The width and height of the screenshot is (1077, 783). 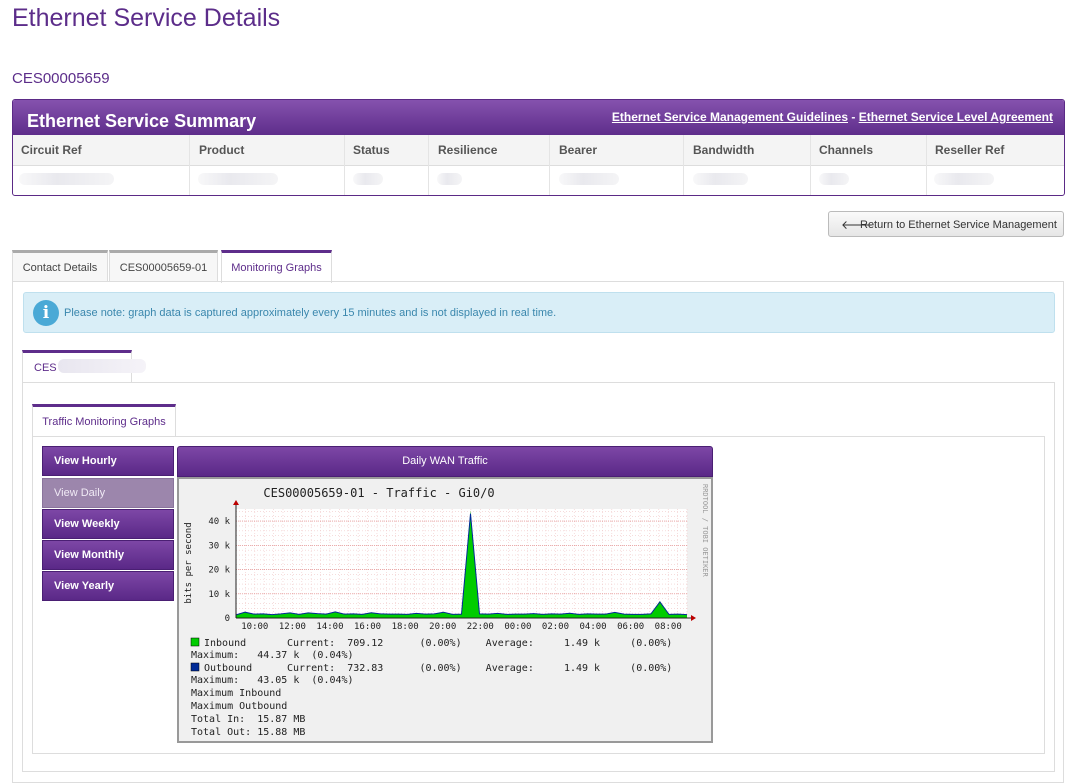 What do you see at coordinates (195, 667) in the screenshot?
I see `outbound-swatch` at bounding box center [195, 667].